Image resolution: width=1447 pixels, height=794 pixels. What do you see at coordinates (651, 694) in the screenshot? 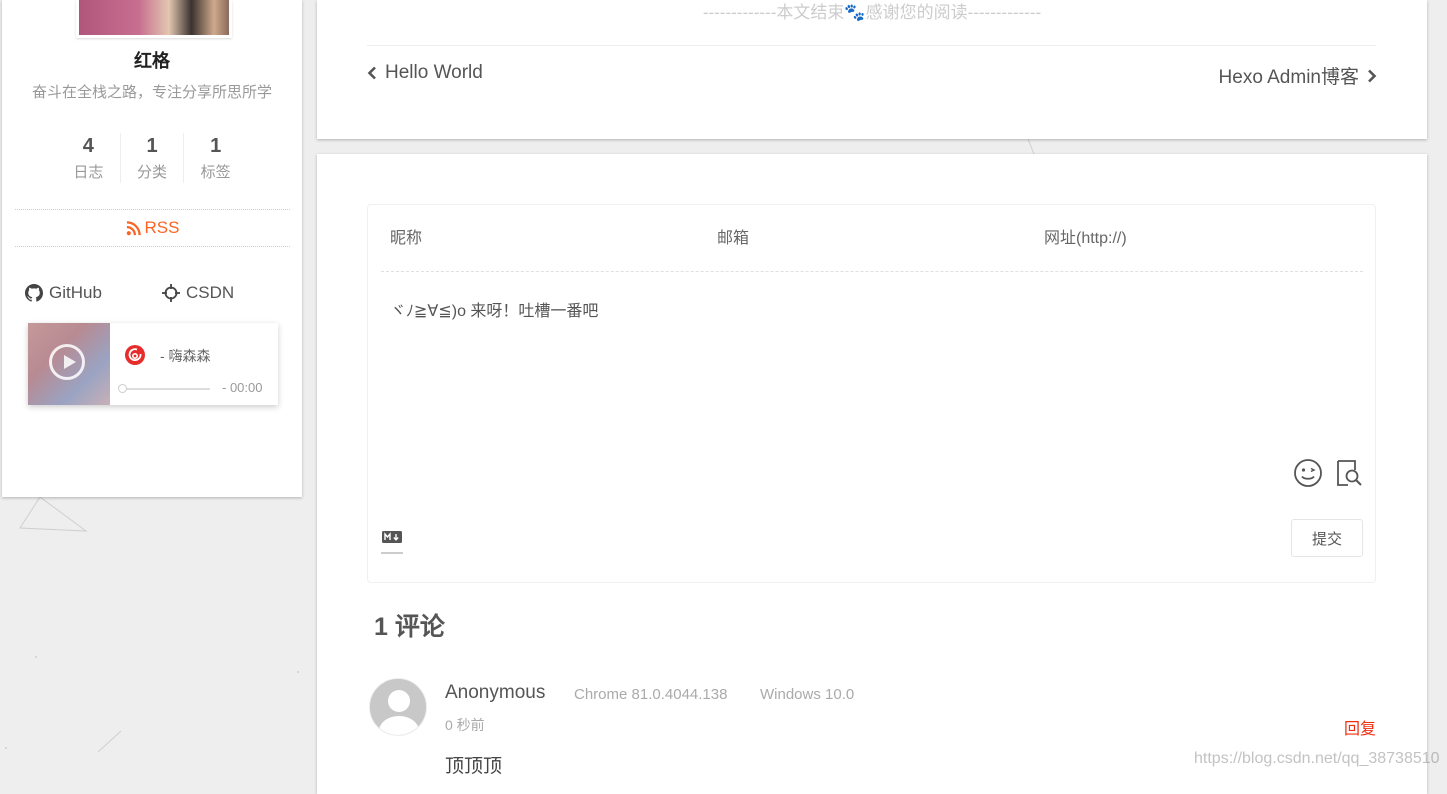
I see `comment-browser: Chrome 81.0.4044.138` at bounding box center [651, 694].